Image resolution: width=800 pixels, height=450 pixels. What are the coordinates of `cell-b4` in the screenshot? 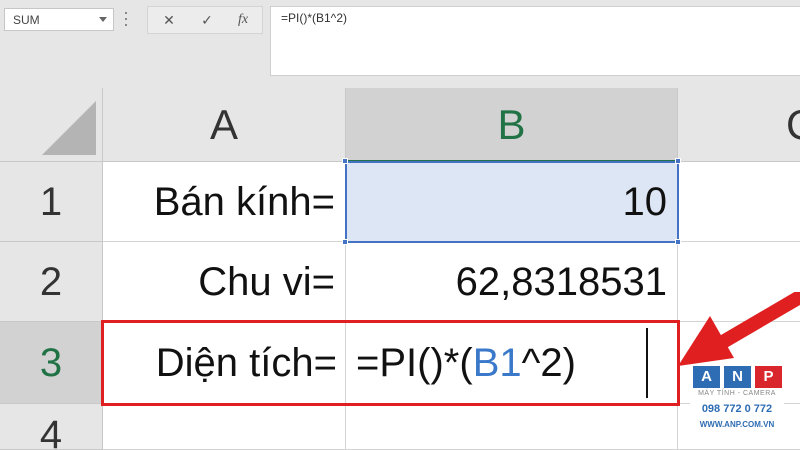 It's located at (512, 427).